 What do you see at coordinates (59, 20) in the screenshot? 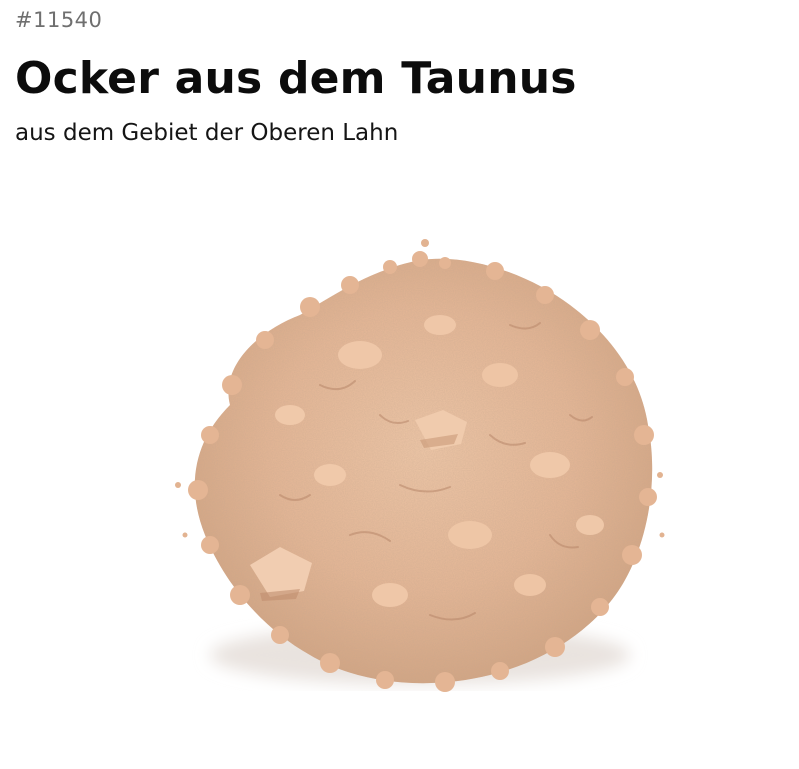
I see `product-number: #11540` at bounding box center [59, 20].